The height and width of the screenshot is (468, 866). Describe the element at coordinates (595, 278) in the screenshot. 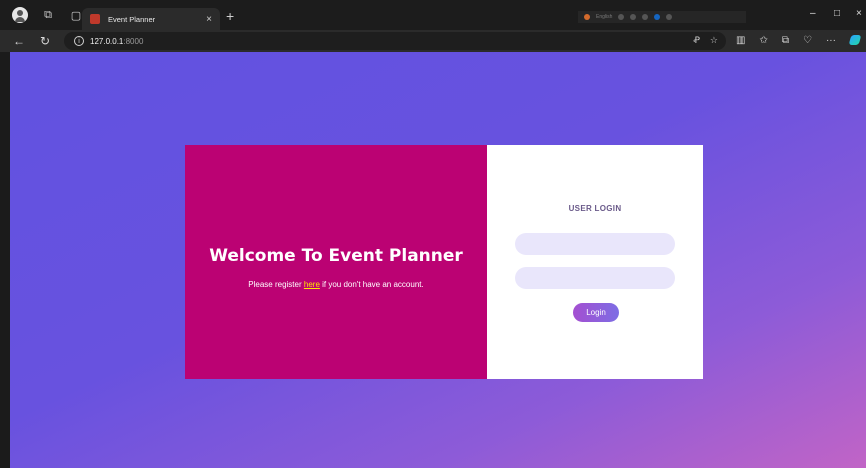

I see `password-input` at that location.